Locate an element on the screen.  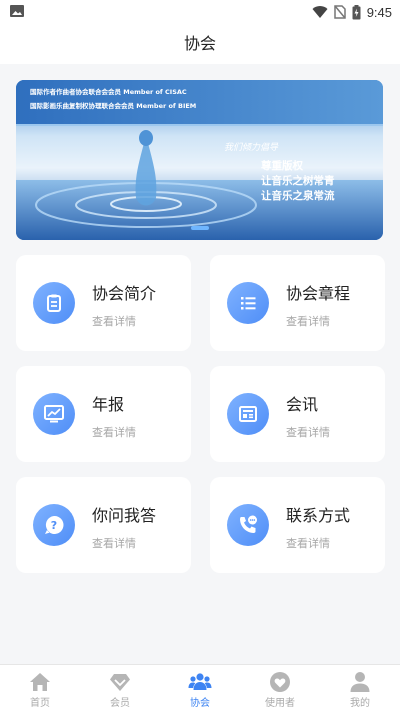
banner-slogan-lead: 我们倾力倡导 is located at coordinates (251, 147).